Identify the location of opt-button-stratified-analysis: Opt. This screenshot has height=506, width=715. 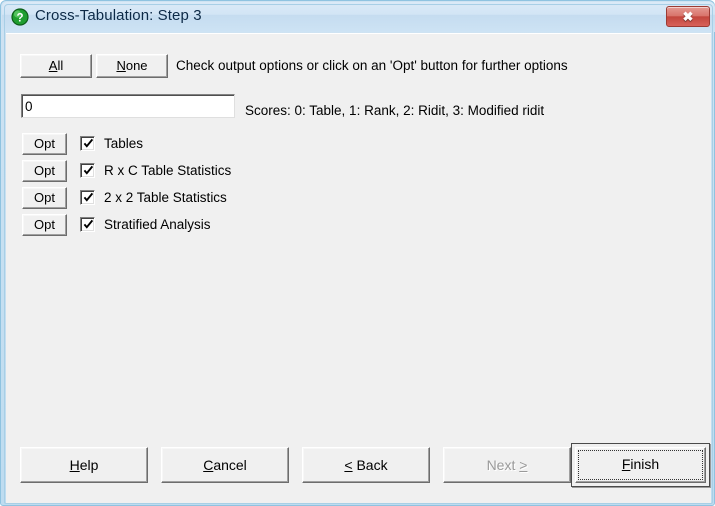
(44, 225).